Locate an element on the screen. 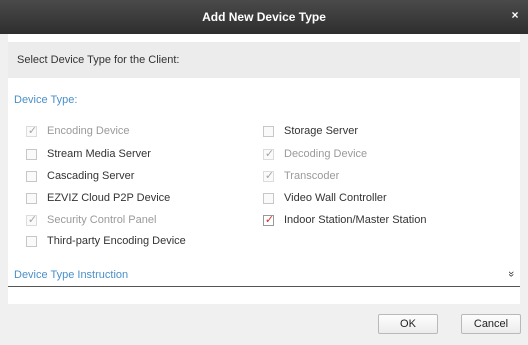 Image resolution: width=528 pixels, height=345 pixels. option-label: Security Control Panel is located at coordinates (102, 220).